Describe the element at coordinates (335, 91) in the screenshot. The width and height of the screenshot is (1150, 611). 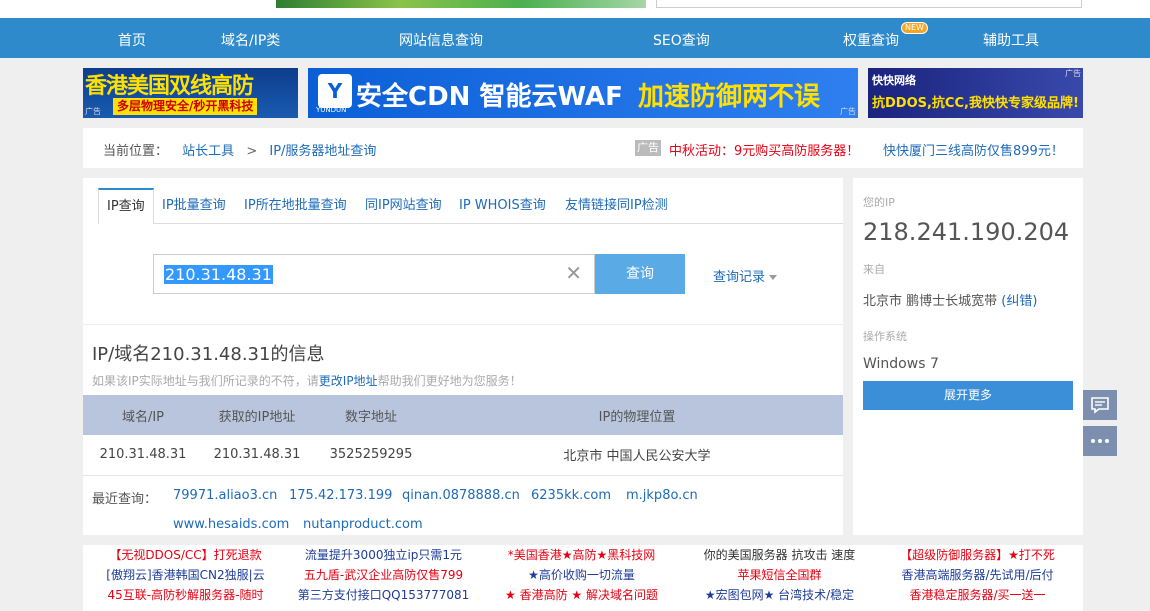
I see `yundun-logo-icon: Y` at that location.